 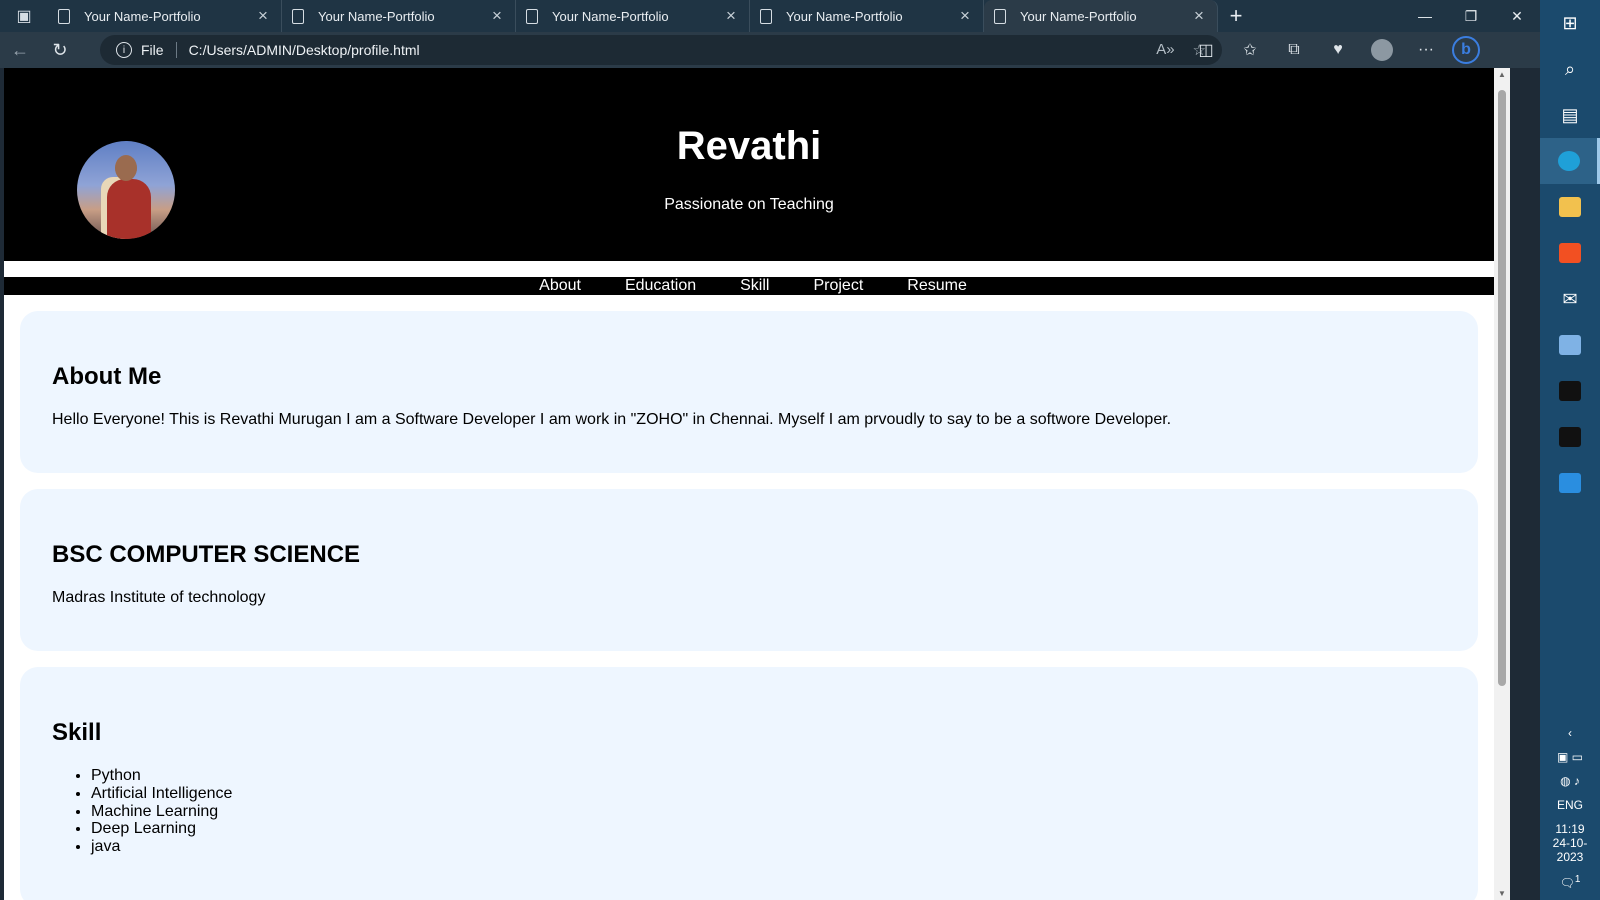 What do you see at coordinates (749, 146) in the screenshot?
I see `page-title: Revathi` at bounding box center [749, 146].